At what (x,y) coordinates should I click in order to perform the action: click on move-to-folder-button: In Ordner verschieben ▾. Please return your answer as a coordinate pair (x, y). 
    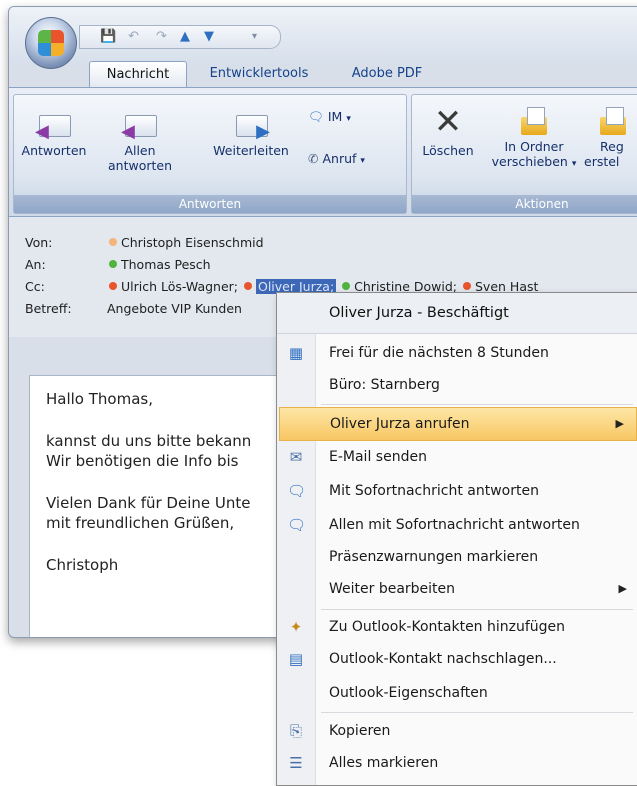
    Looking at the image, I should click on (534, 138).